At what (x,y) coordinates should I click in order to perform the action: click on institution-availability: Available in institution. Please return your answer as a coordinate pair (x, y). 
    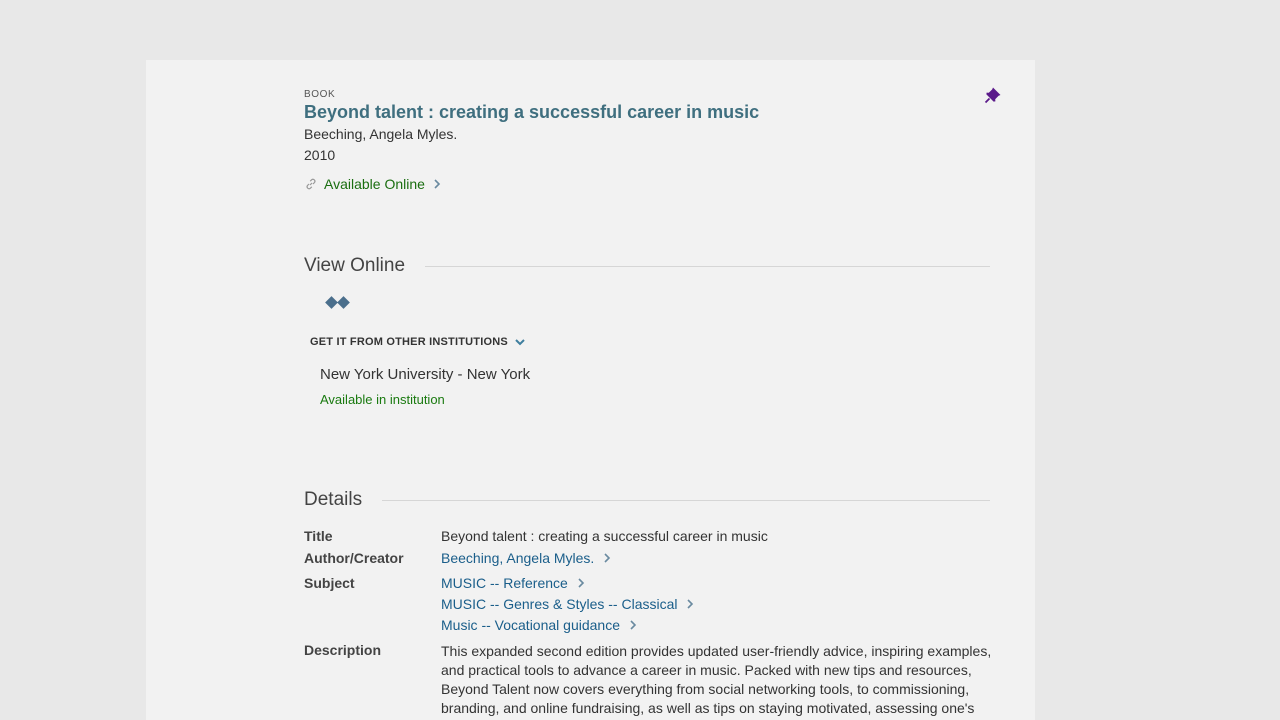
    Looking at the image, I should click on (382, 399).